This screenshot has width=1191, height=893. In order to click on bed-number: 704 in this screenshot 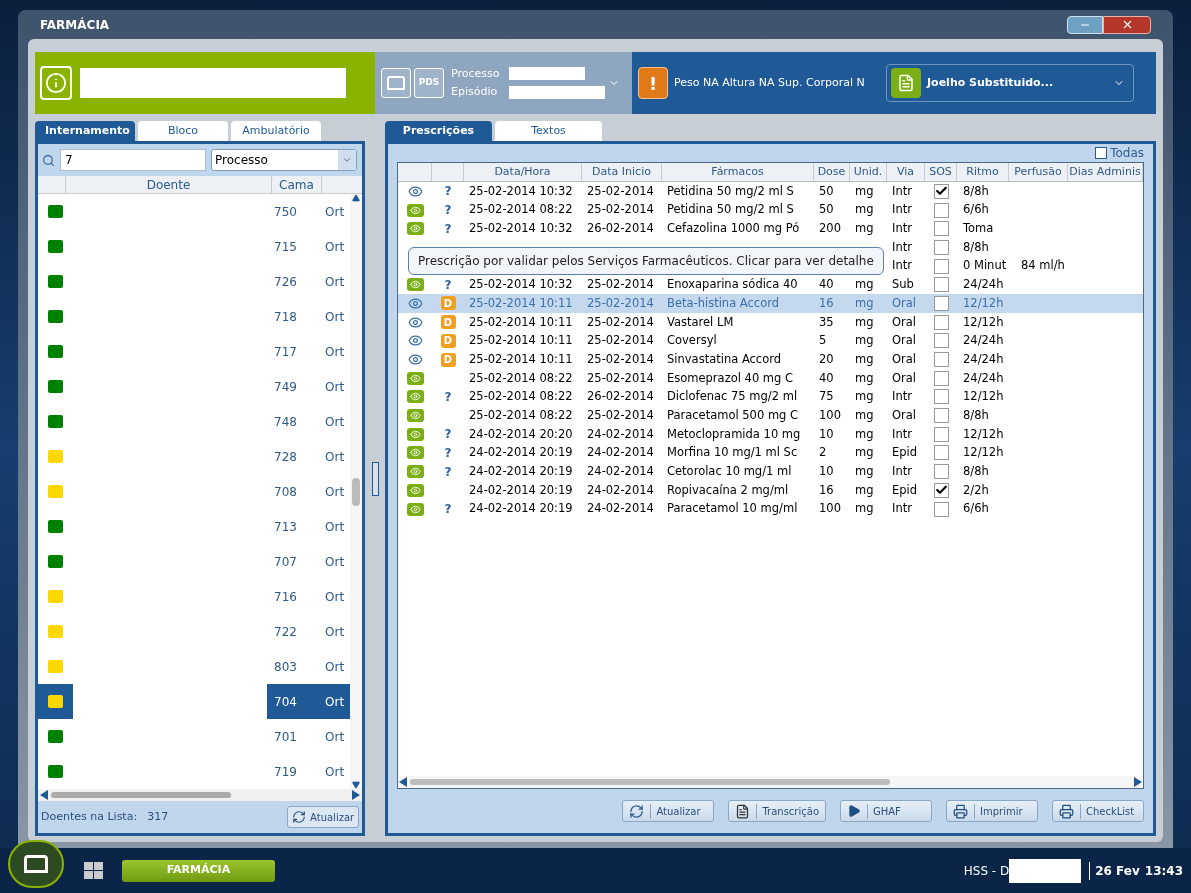, I will do `click(285, 702)`.